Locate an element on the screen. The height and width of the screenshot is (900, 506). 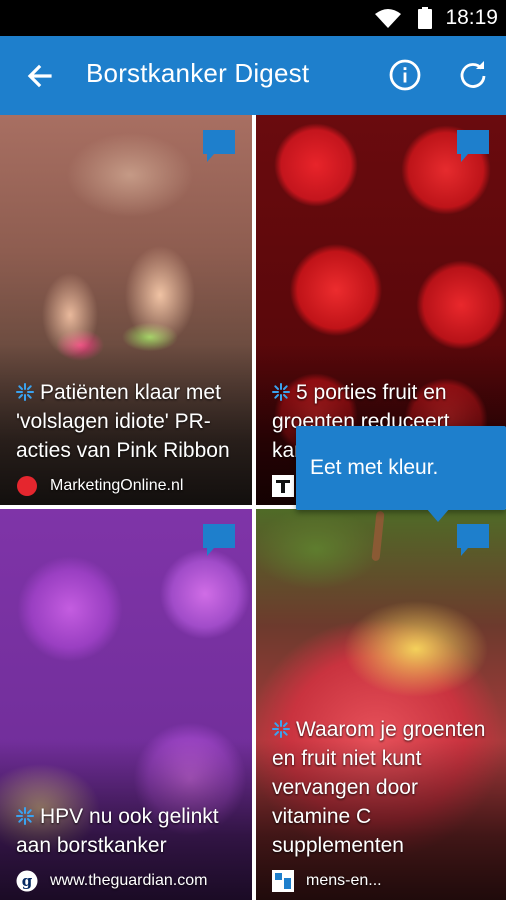
mens-en-logo-icon is located at coordinates (283, 881).